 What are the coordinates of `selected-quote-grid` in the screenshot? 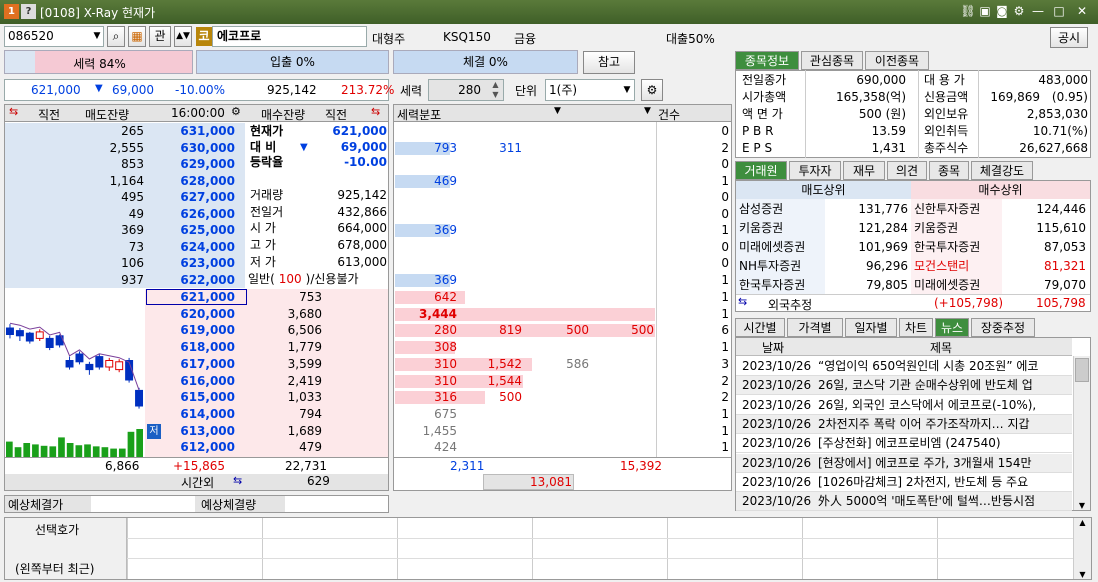 It's located at (548, 548).